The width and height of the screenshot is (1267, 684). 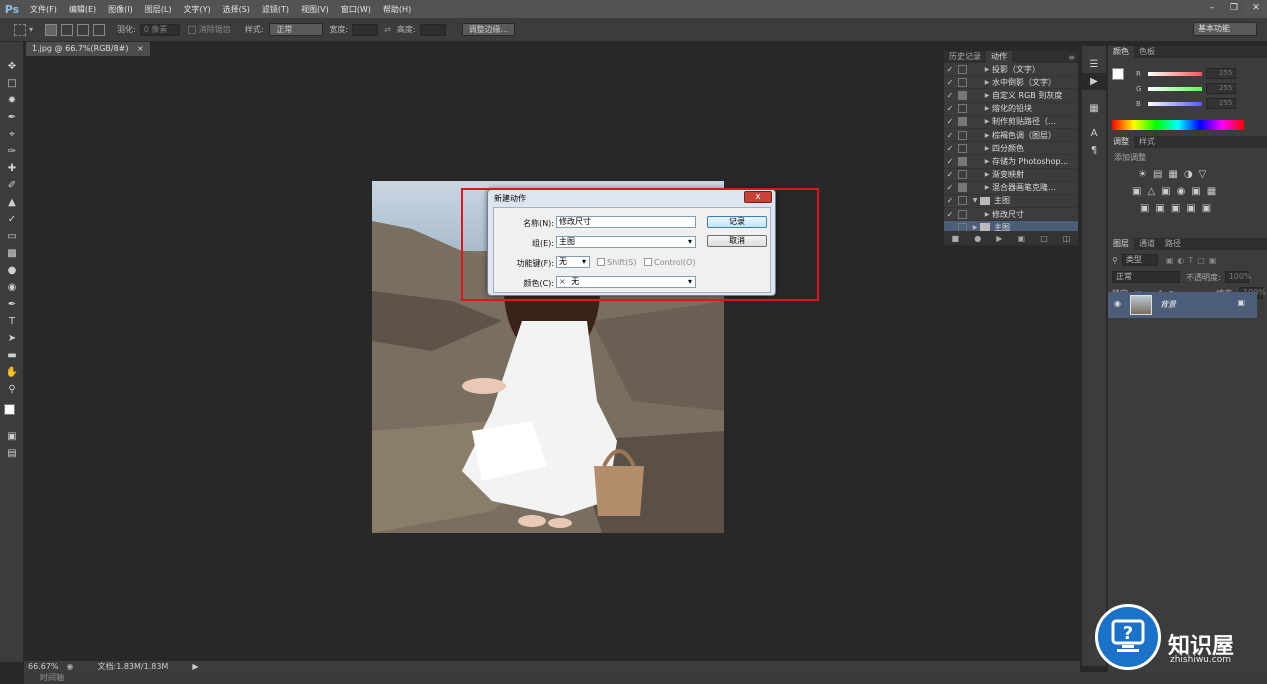 What do you see at coordinates (1011, 202) in the screenshot?
I see `action-item: ✓ ▼ 主图` at bounding box center [1011, 202].